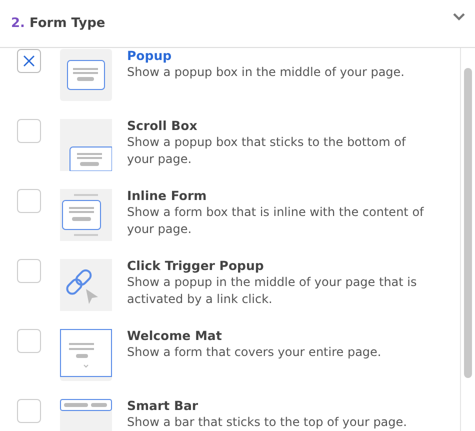 This screenshot has height=431, width=475. I want to click on form-type-description: Show a form box that is inline with the content of your page., so click(276, 221).